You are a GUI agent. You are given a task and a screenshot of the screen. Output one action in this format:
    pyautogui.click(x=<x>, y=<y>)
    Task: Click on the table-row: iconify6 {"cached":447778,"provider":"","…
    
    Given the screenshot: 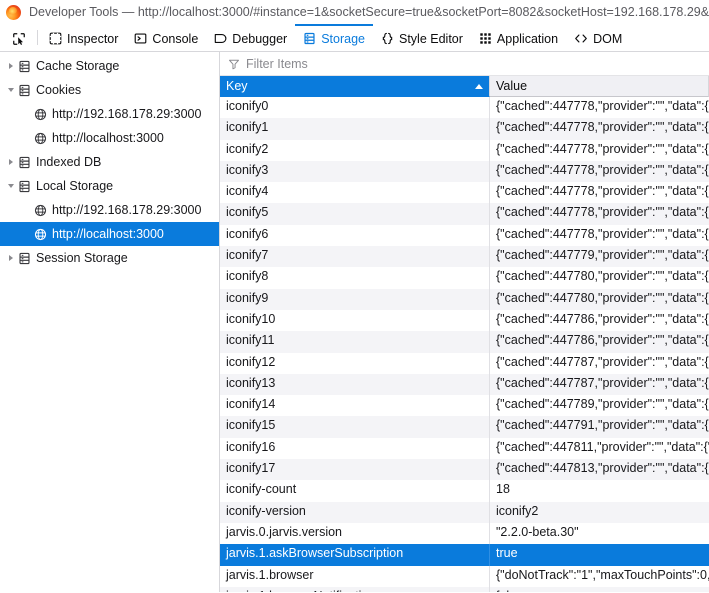 What is the action you would take?
    pyautogui.click(x=464, y=235)
    